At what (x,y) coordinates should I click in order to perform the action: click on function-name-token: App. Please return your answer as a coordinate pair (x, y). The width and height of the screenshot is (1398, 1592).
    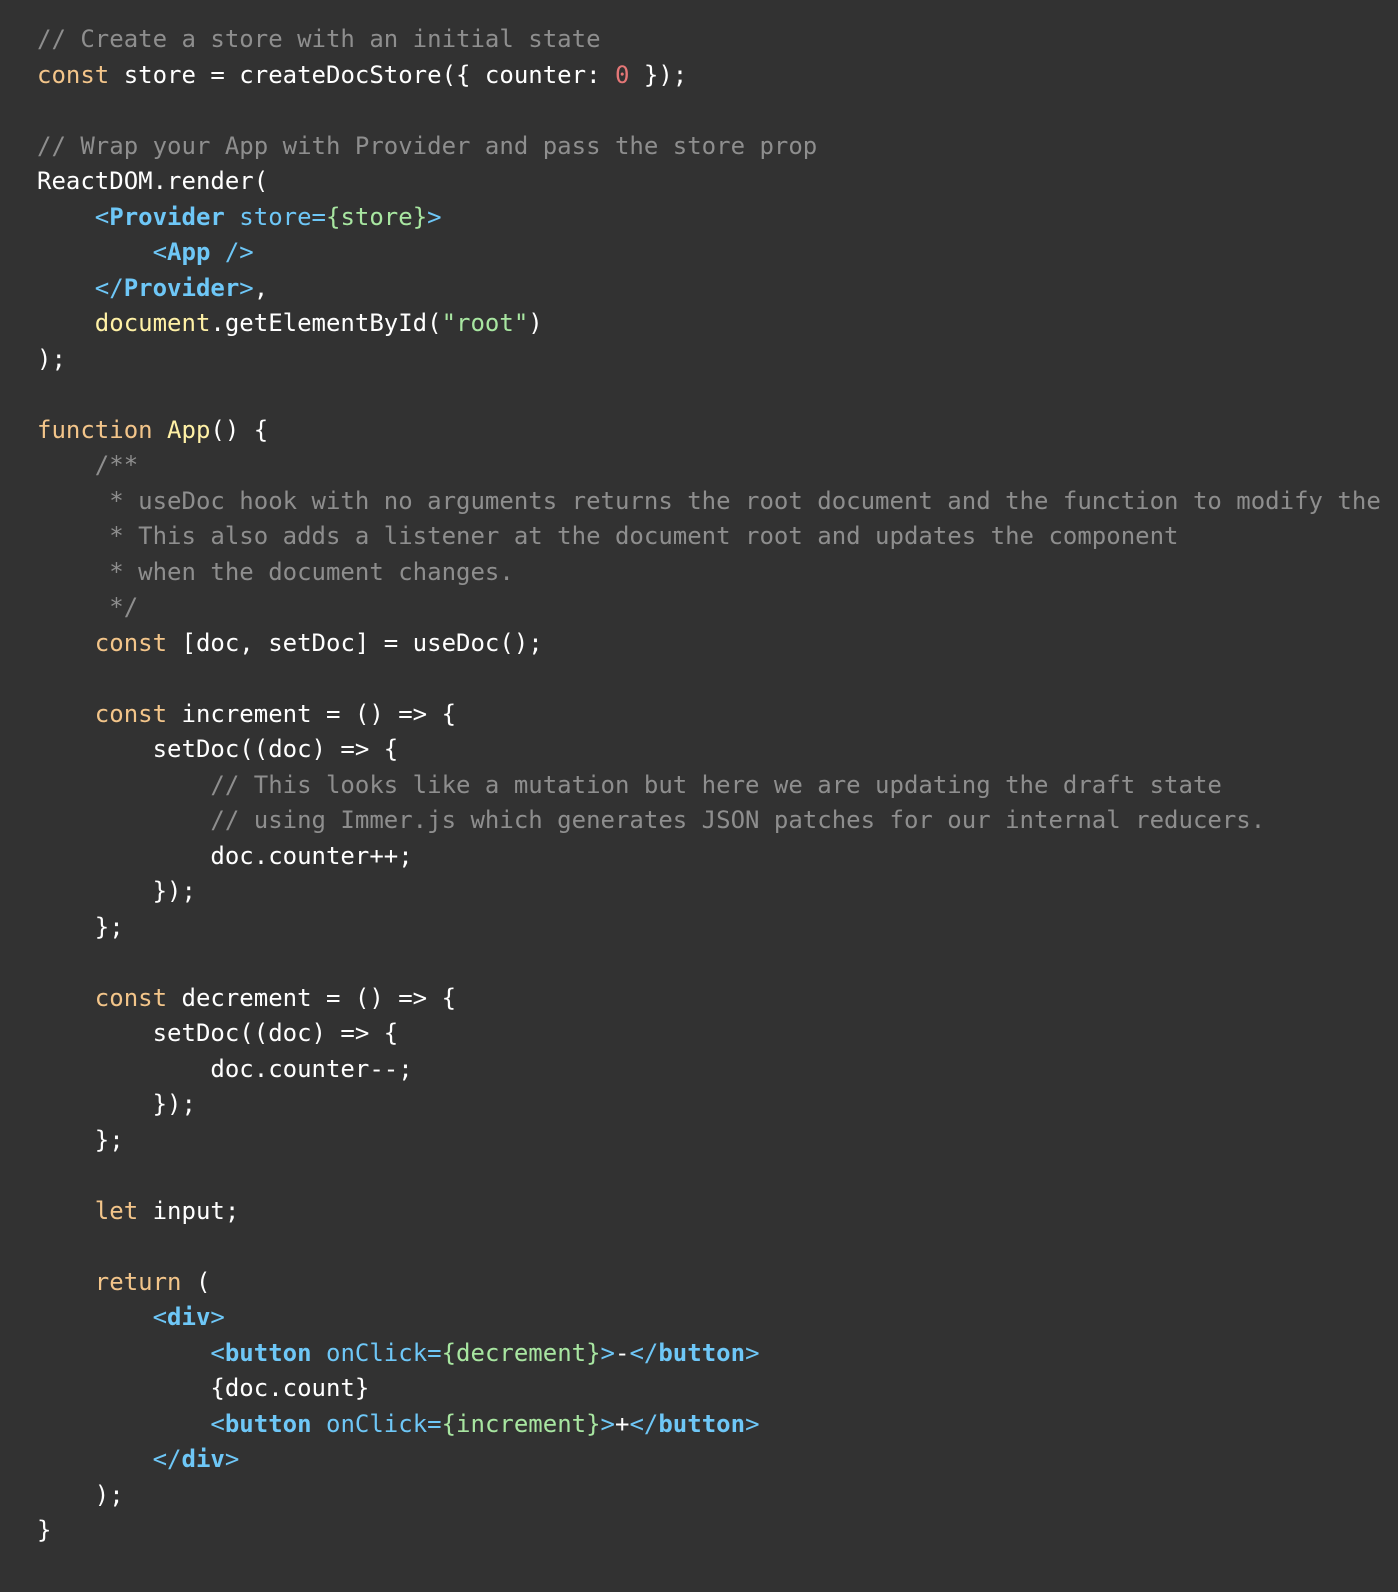
    Looking at the image, I should click on (189, 429).